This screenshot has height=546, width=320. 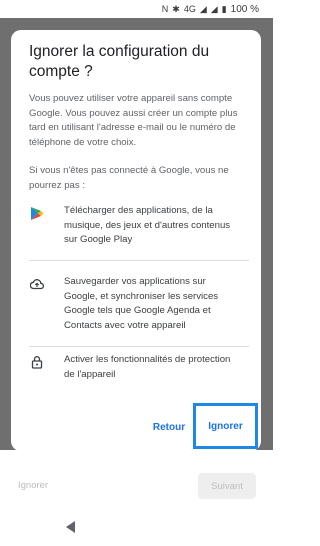 I want to click on background-next-button: Suivant, so click(x=227, y=486).